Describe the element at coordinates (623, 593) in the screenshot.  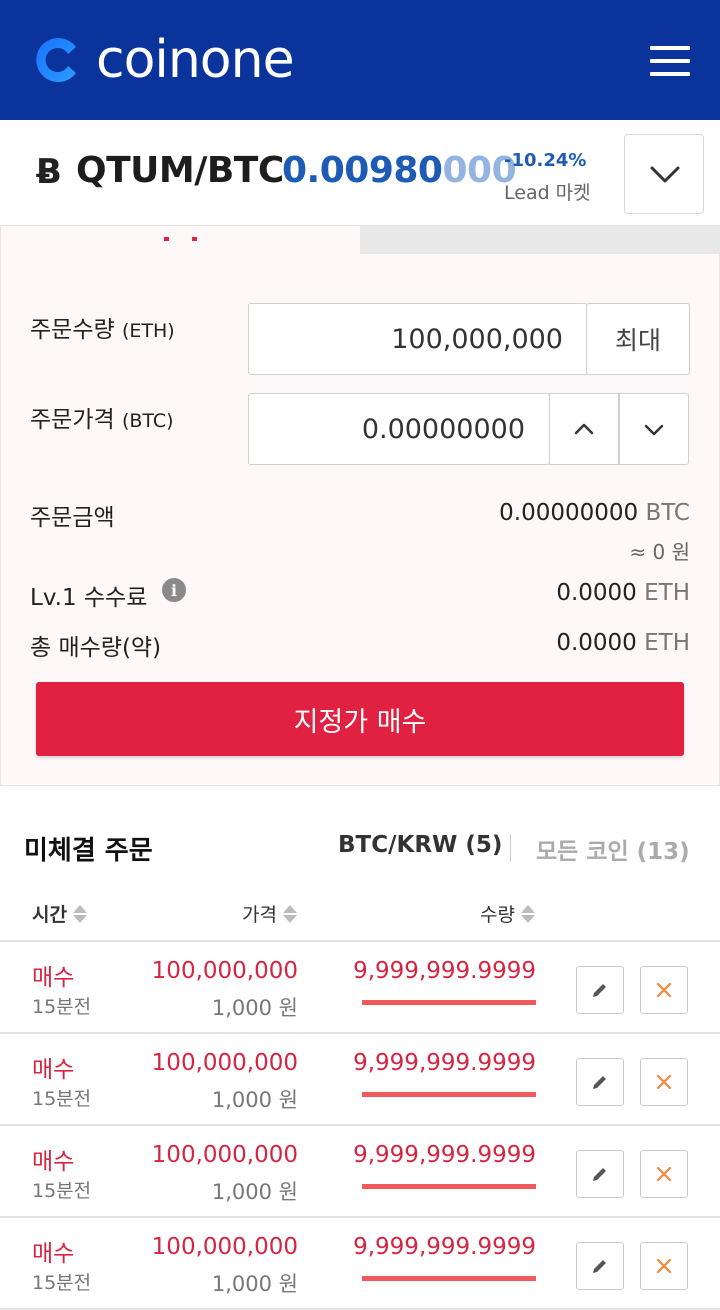
I see `fee-value: 0.0000 ETH` at that location.